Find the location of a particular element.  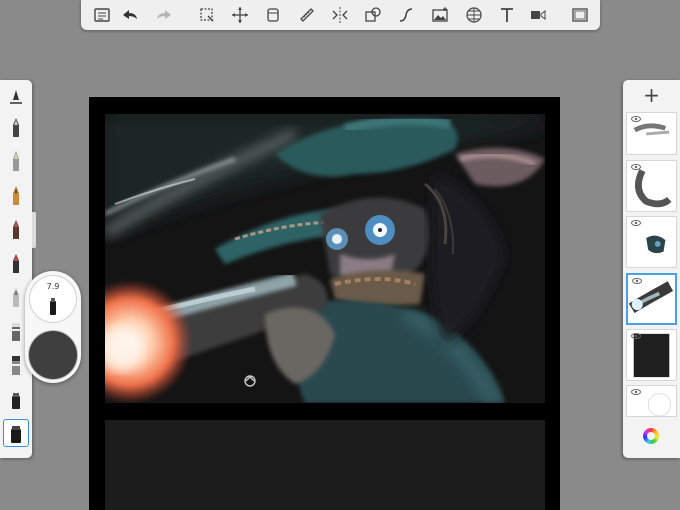

pencil-icon is located at coordinates (16, 161).